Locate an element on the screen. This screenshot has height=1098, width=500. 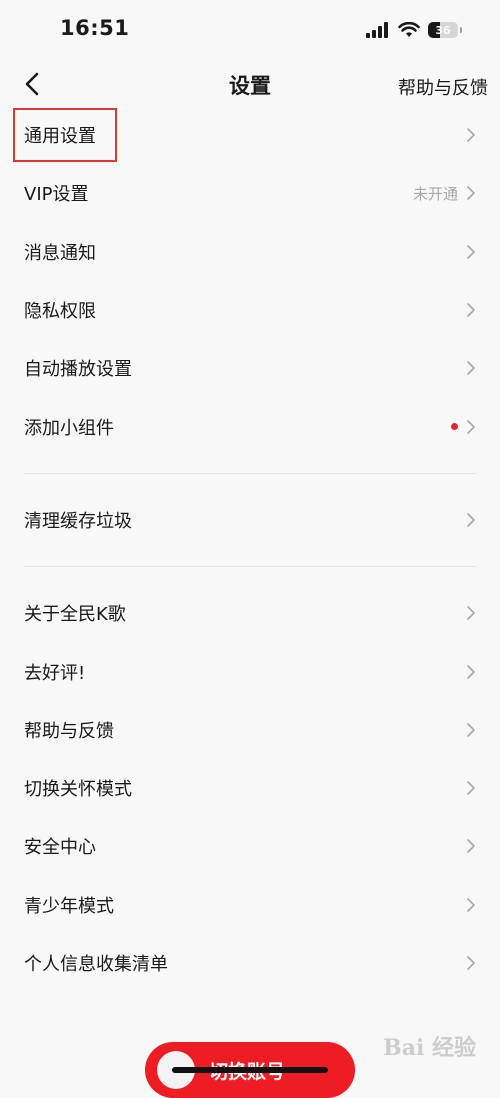
setting-row-widget: 添加小组件 is located at coordinates (250, 426).